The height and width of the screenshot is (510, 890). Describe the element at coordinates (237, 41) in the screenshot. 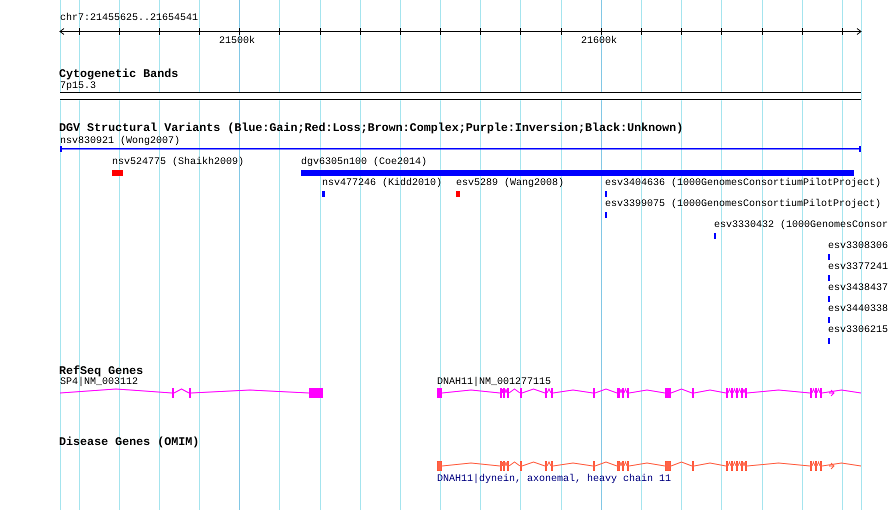

I see `tick-label: 21500k` at that location.